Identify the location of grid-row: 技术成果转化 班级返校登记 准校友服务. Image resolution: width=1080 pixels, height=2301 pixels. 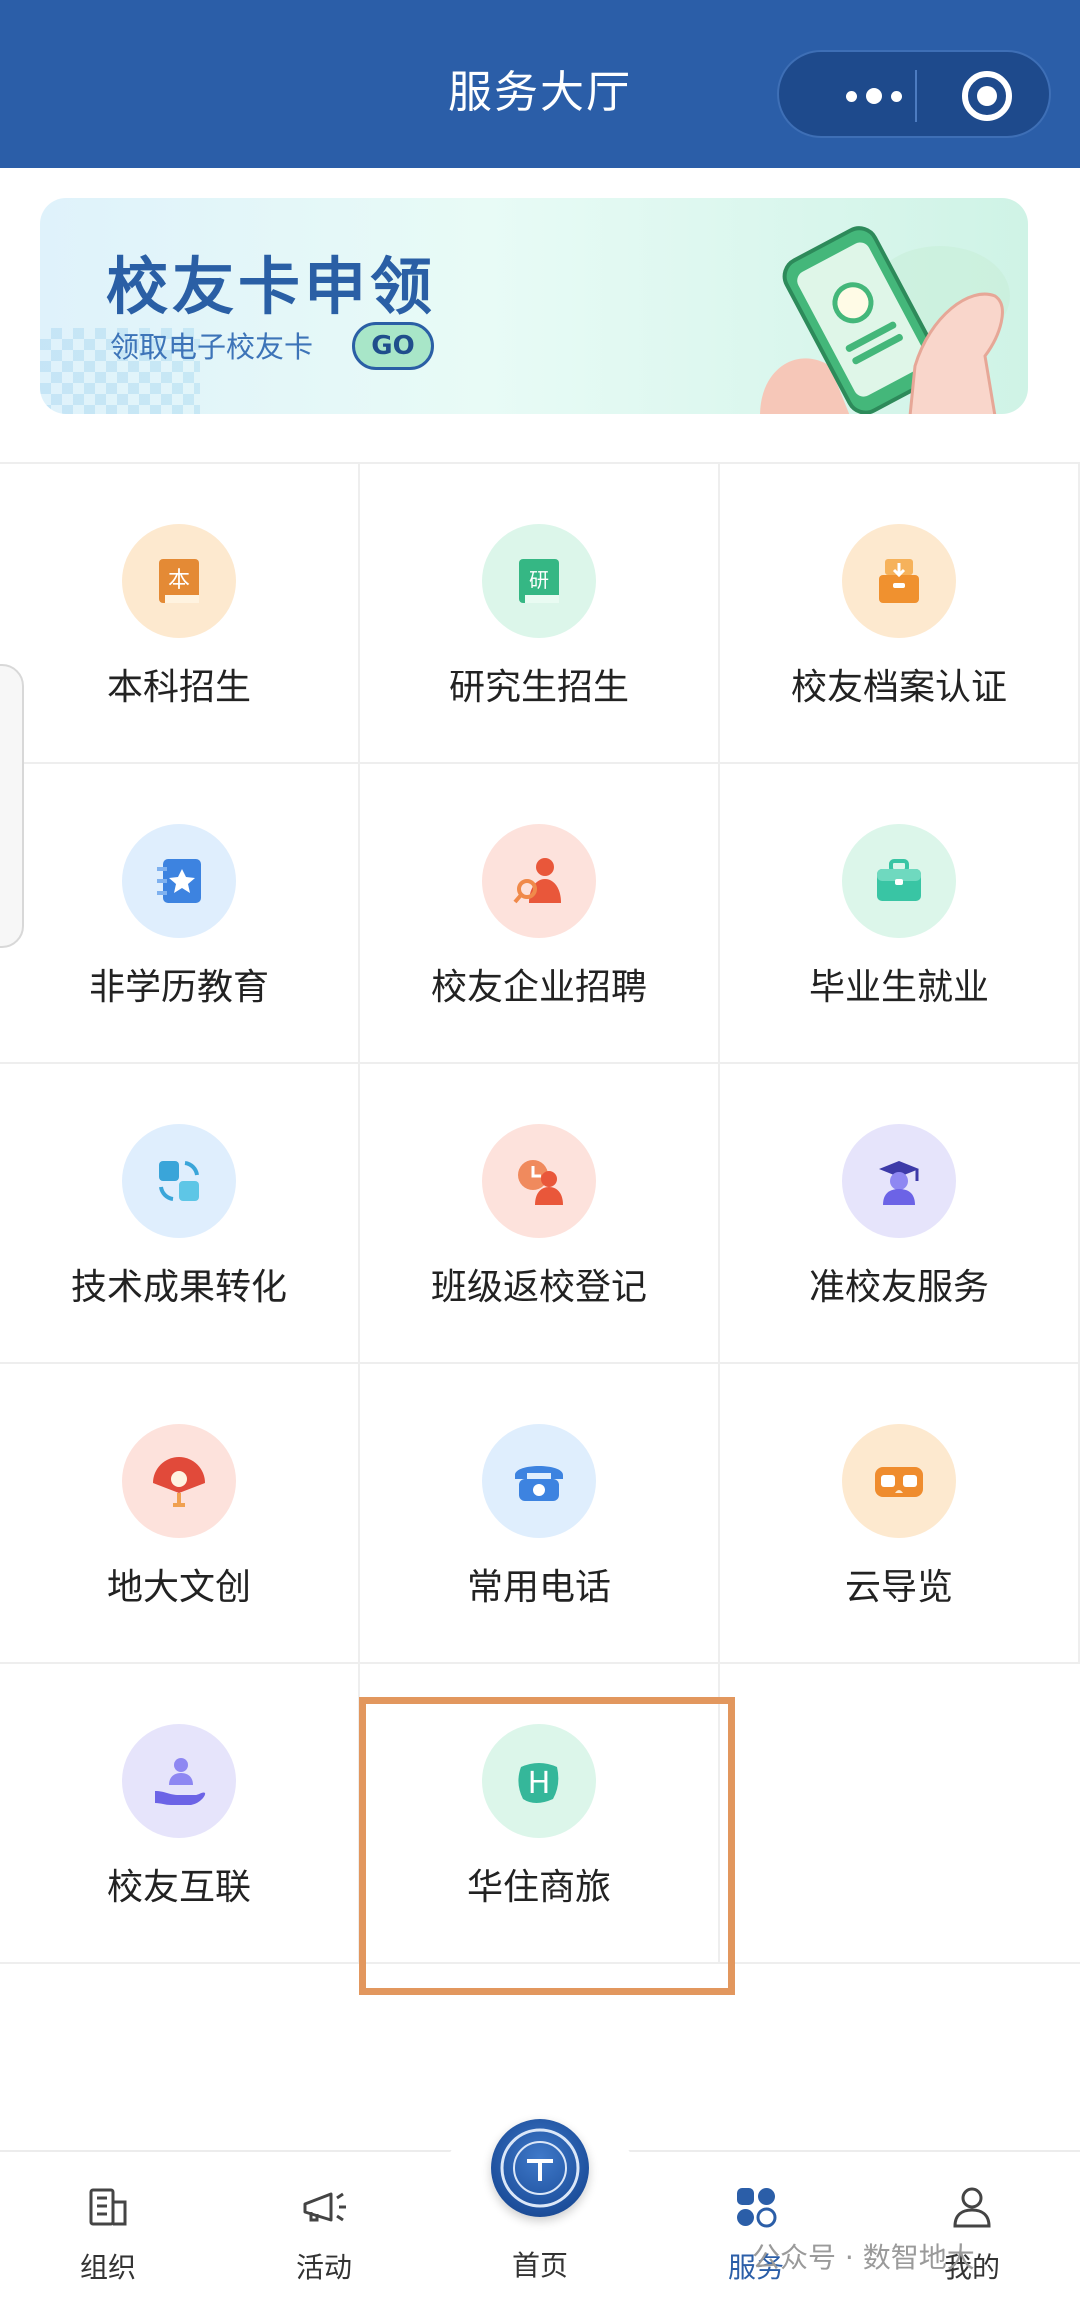
(540, 1214).